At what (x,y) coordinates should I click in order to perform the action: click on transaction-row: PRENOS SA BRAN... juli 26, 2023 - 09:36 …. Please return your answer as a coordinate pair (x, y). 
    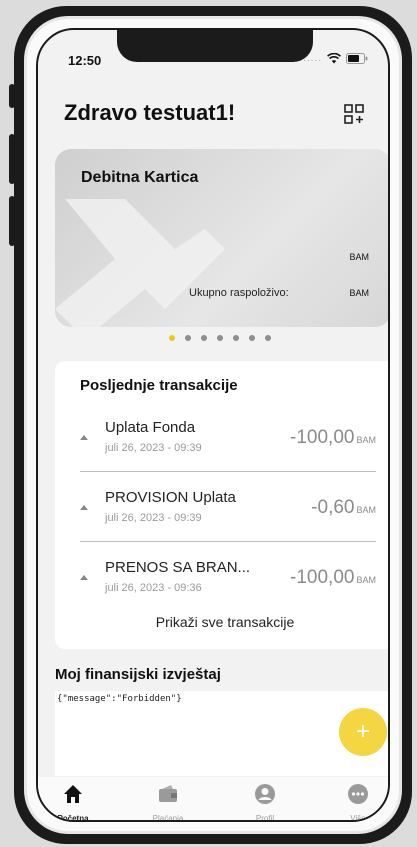
    Looking at the image, I should click on (228, 582).